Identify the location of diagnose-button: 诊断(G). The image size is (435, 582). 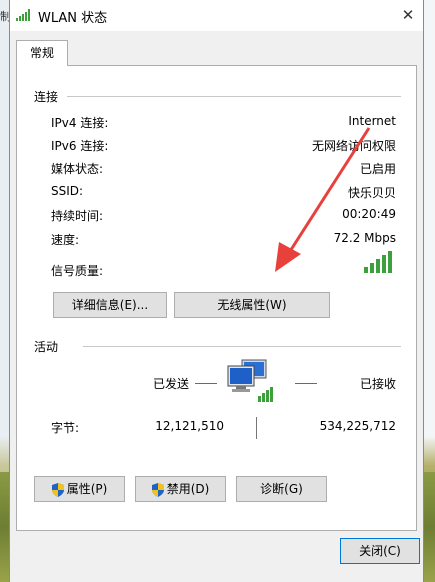
(281, 489).